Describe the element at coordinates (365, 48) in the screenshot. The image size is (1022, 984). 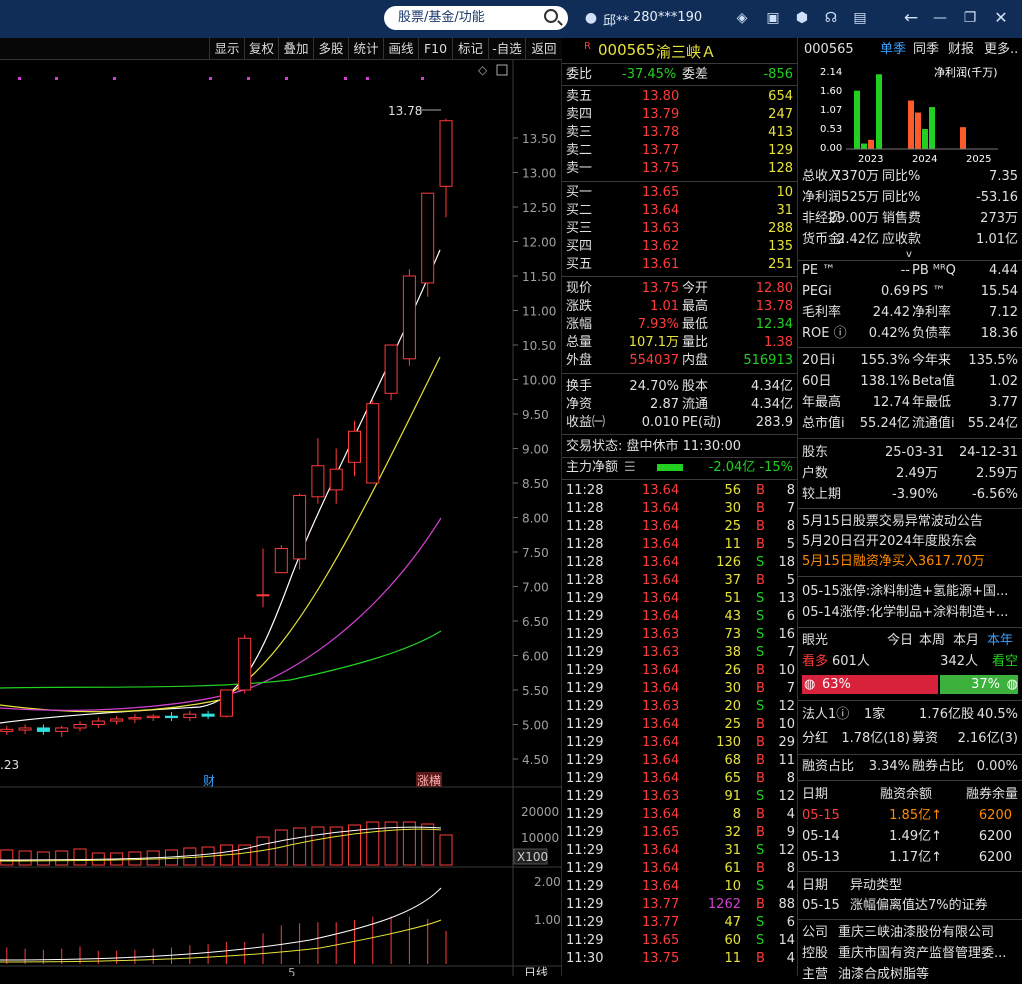
I see `toolbar-button-4: 统计` at that location.